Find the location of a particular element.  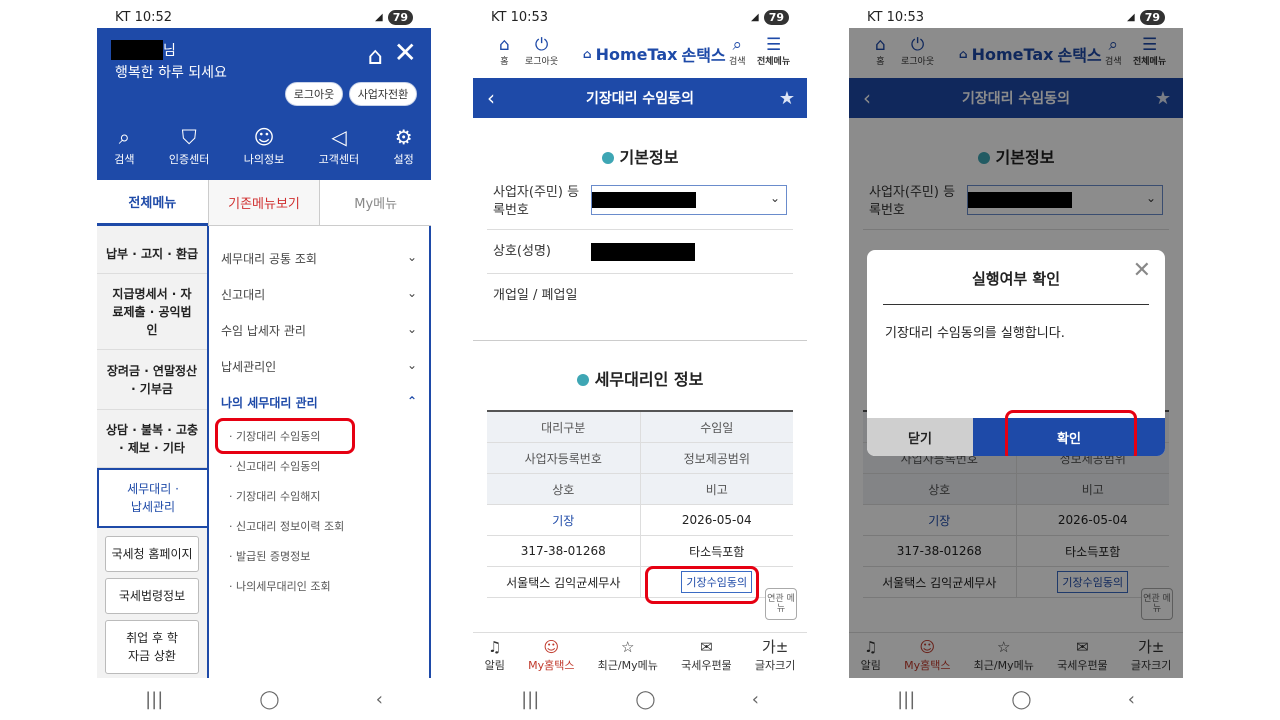

header-logout: ⏻ 로그아웃 is located at coordinates (541, 51).